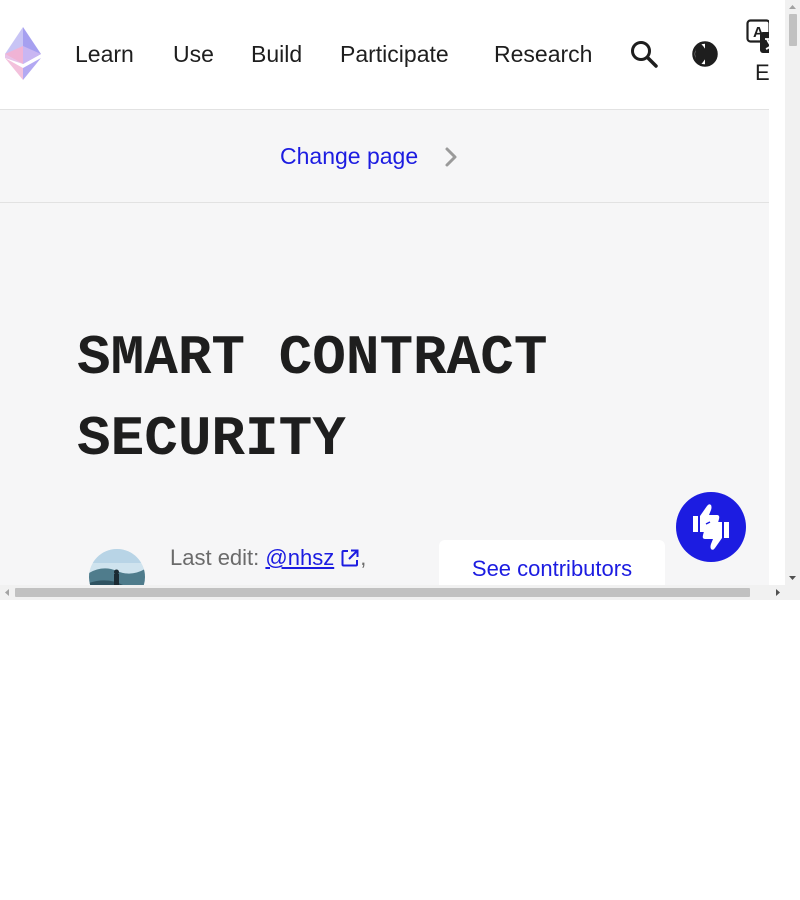  I want to click on thumbs-up-down-icon, so click(711, 527).